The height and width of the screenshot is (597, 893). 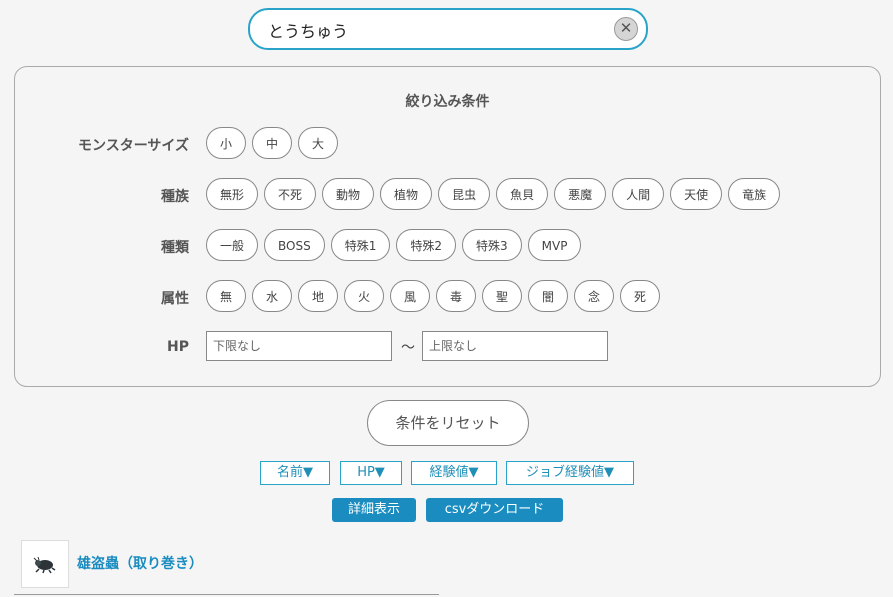 What do you see at coordinates (294, 245) in the screenshot?
I see `type-chip: BOSS` at bounding box center [294, 245].